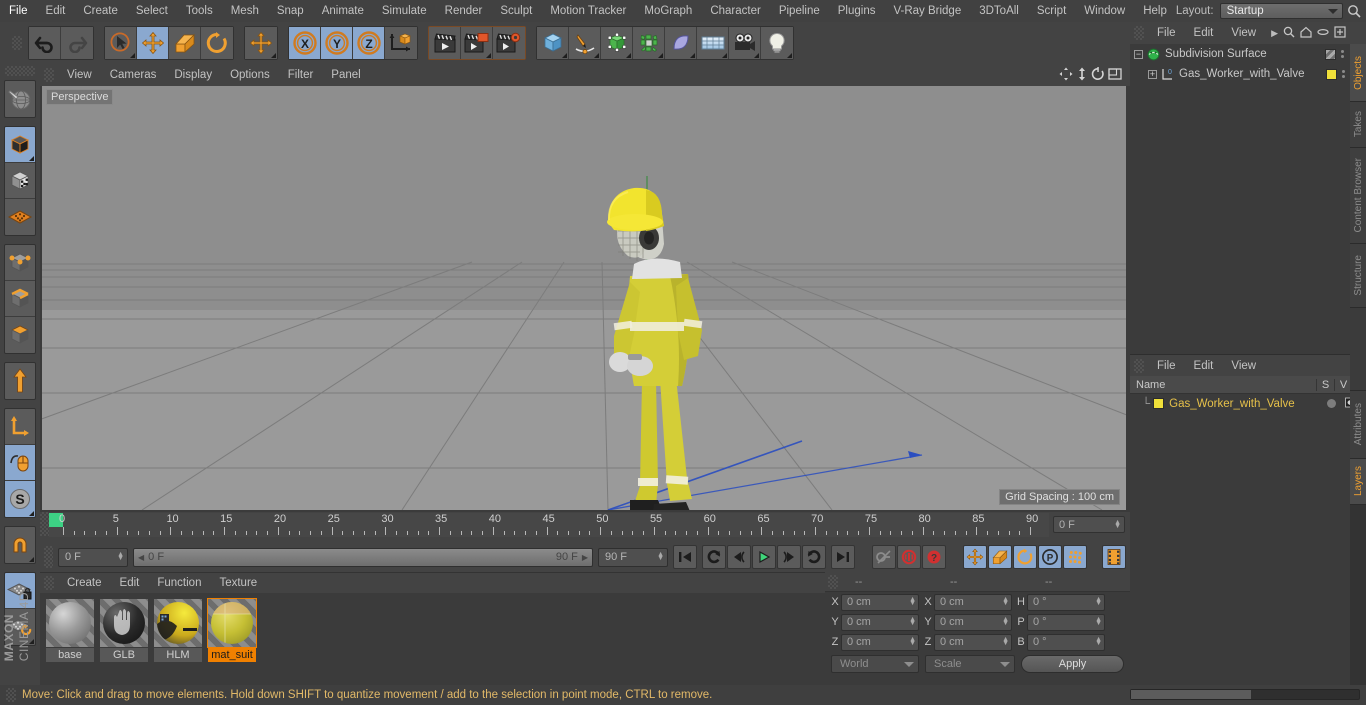 The height and width of the screenshot is (705, 1366). Describe the element at coordinates (48, 557) in the screenshot. I see `transport-gripper` at that location.